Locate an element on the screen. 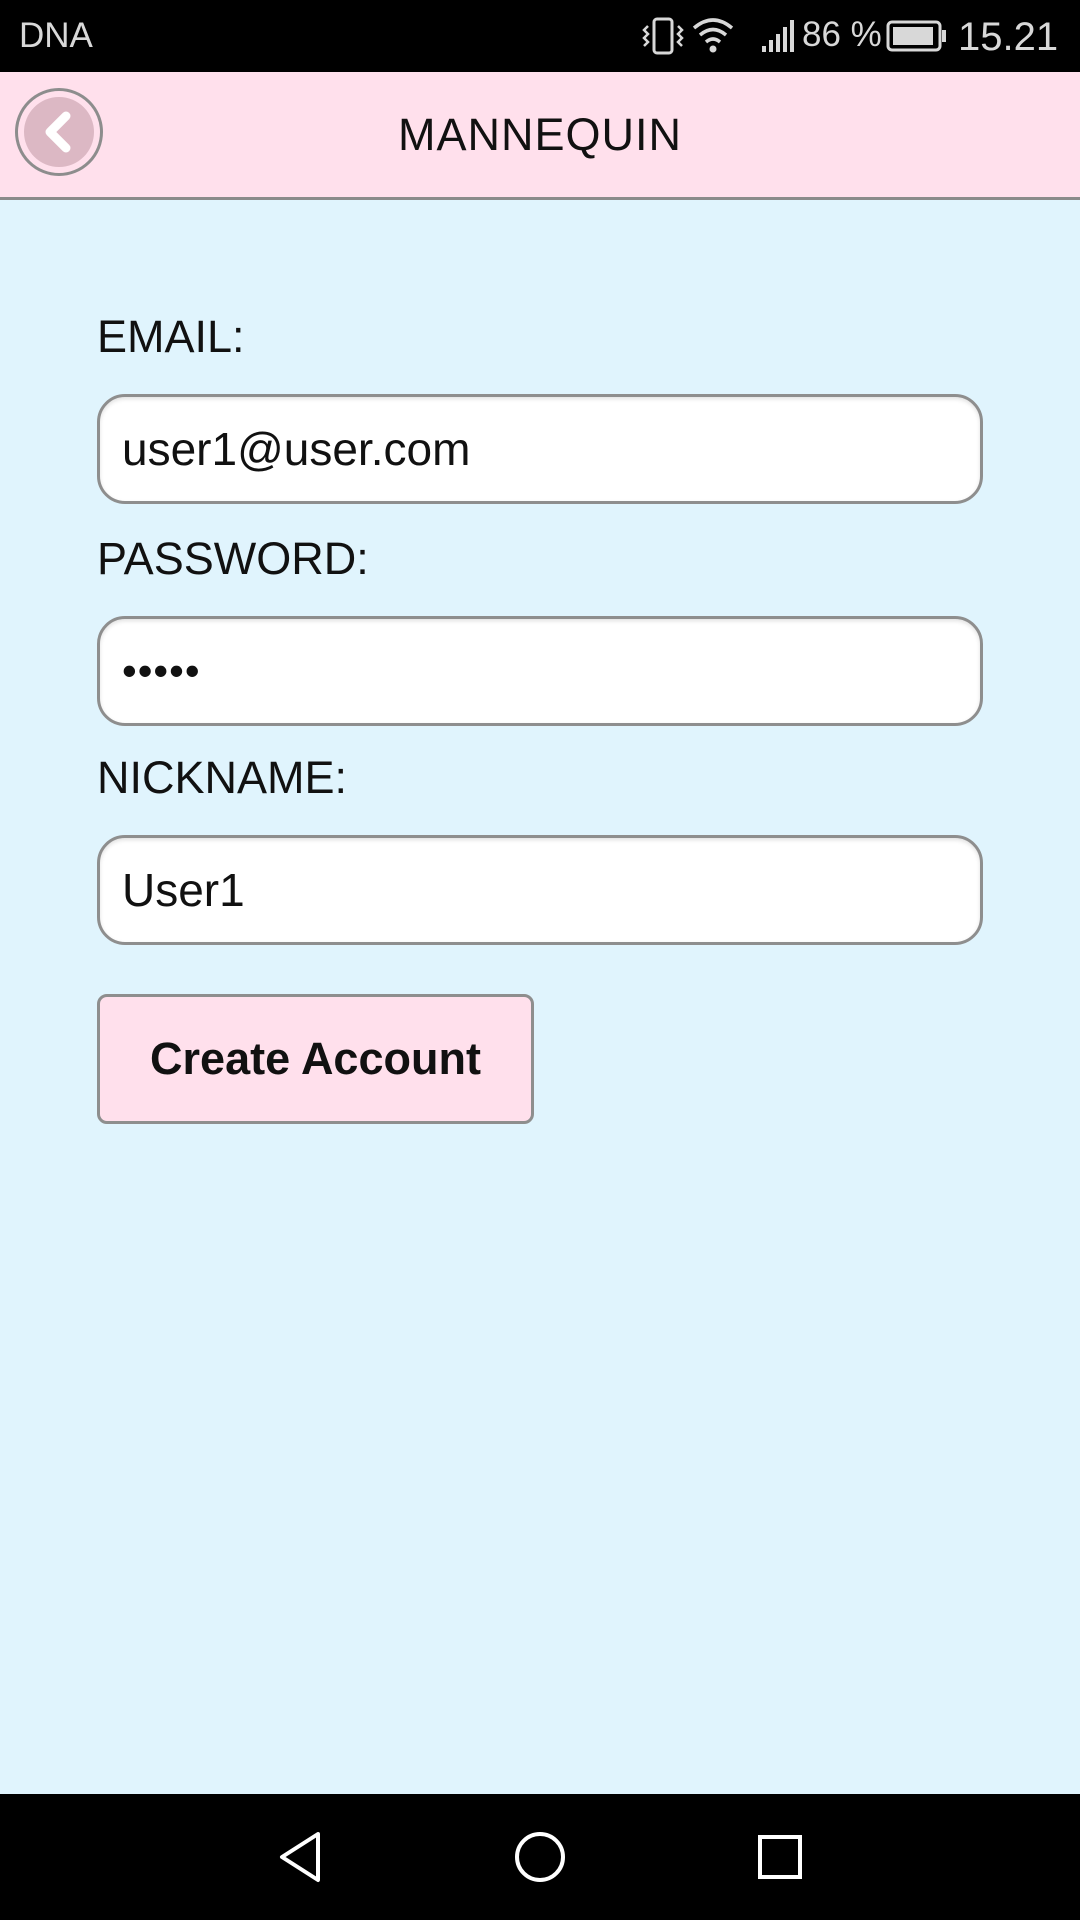  clock: 15.21 is located at coordinates (1008, 37).